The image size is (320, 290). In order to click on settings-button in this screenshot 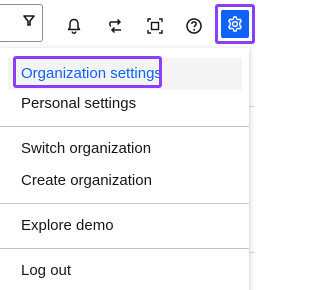, I will do `click(235, 24)`.